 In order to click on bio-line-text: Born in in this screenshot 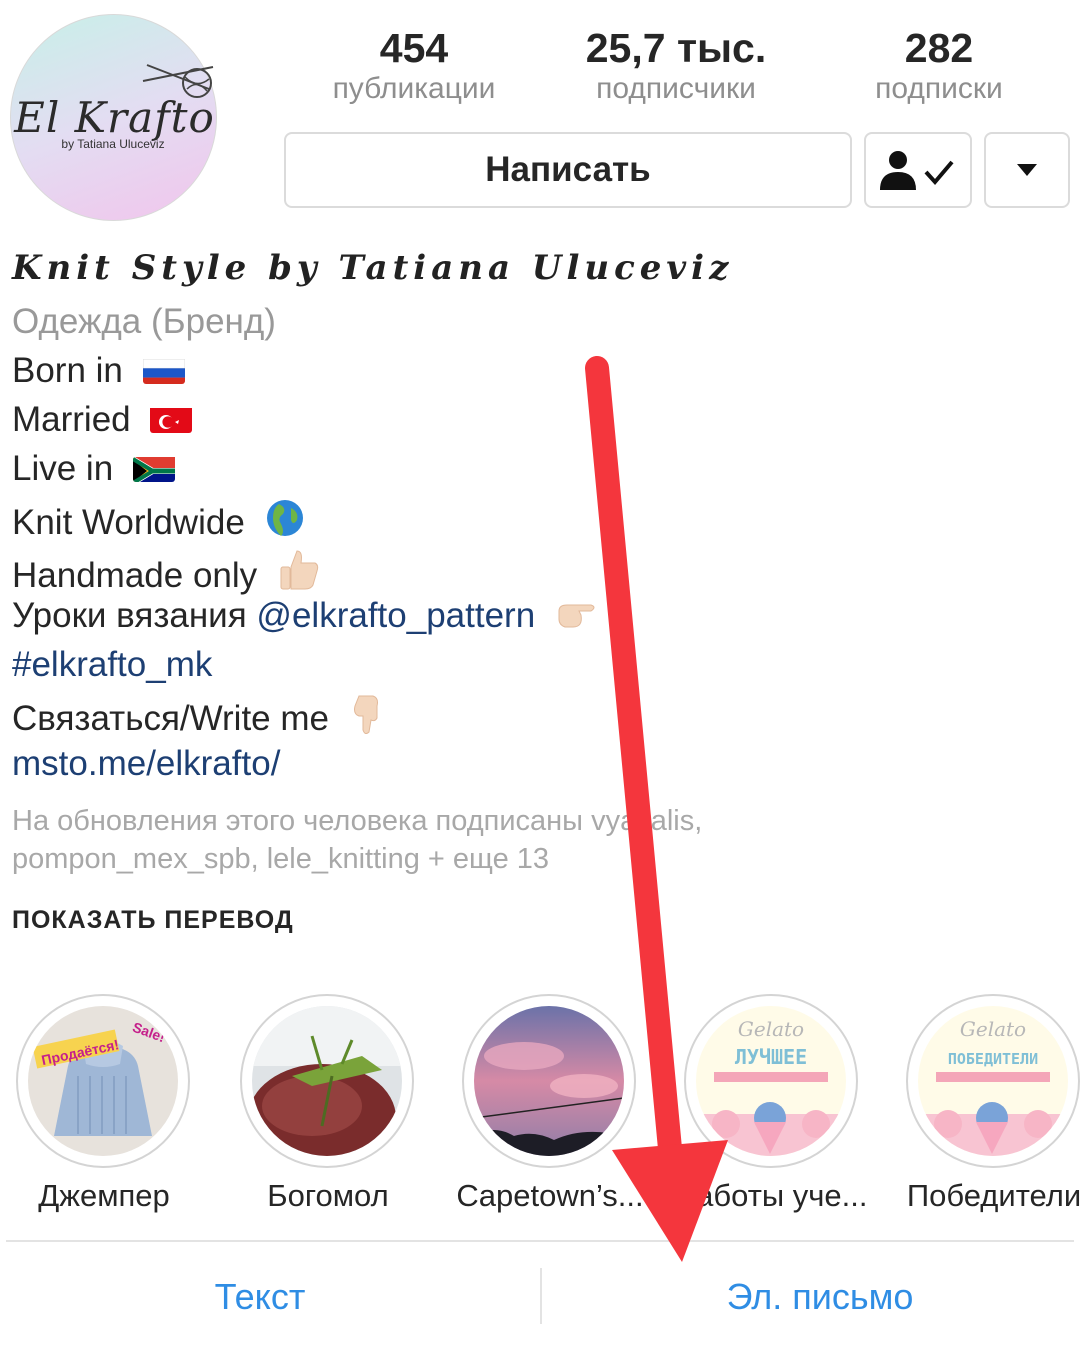, I will do `click(67, 370)`.